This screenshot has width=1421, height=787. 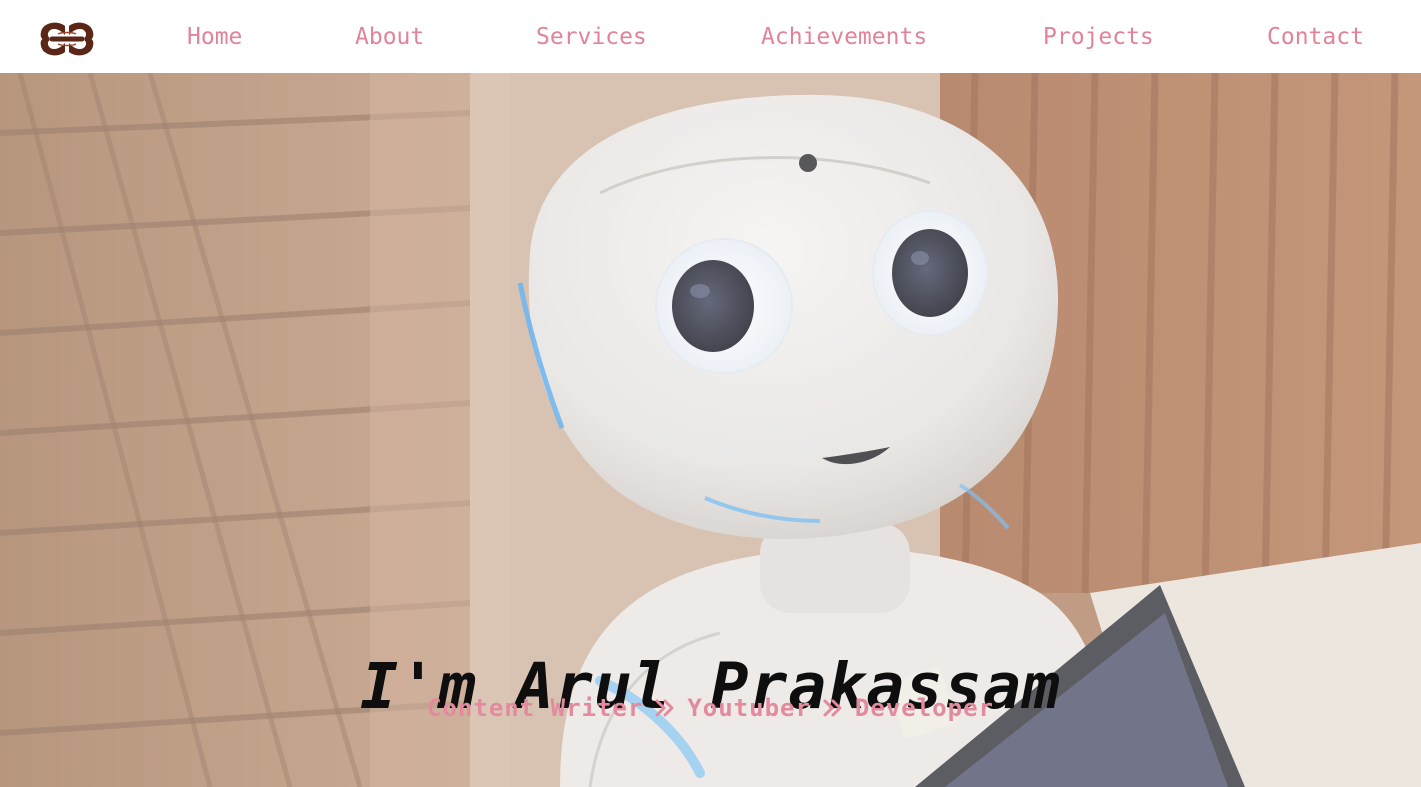 I want to click on nav-achievements-link: Achievements, so click(x=844, y=37).